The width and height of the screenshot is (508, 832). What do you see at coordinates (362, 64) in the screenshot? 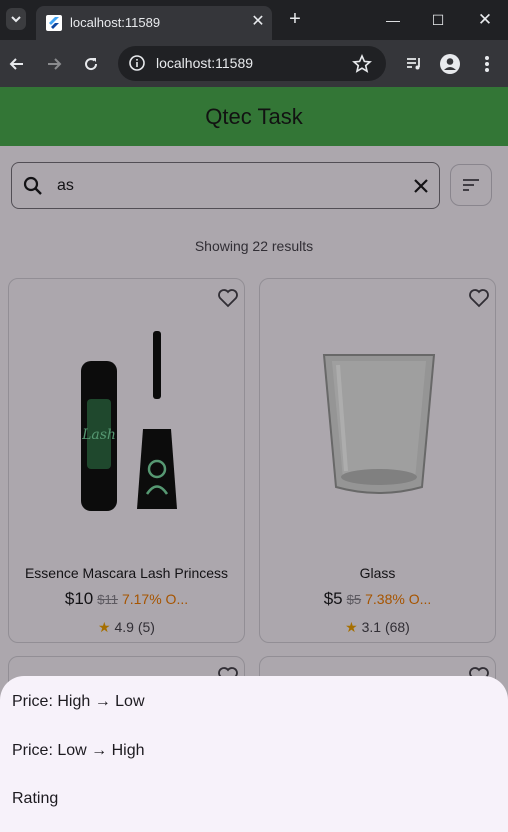
I see `bookmark-star-icon` at bounding box center [362, 64].